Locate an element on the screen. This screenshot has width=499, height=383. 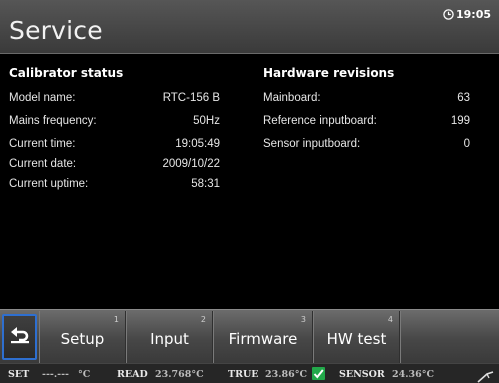
hw-test-button: 4 HW test is located at coordinates (356, 337).